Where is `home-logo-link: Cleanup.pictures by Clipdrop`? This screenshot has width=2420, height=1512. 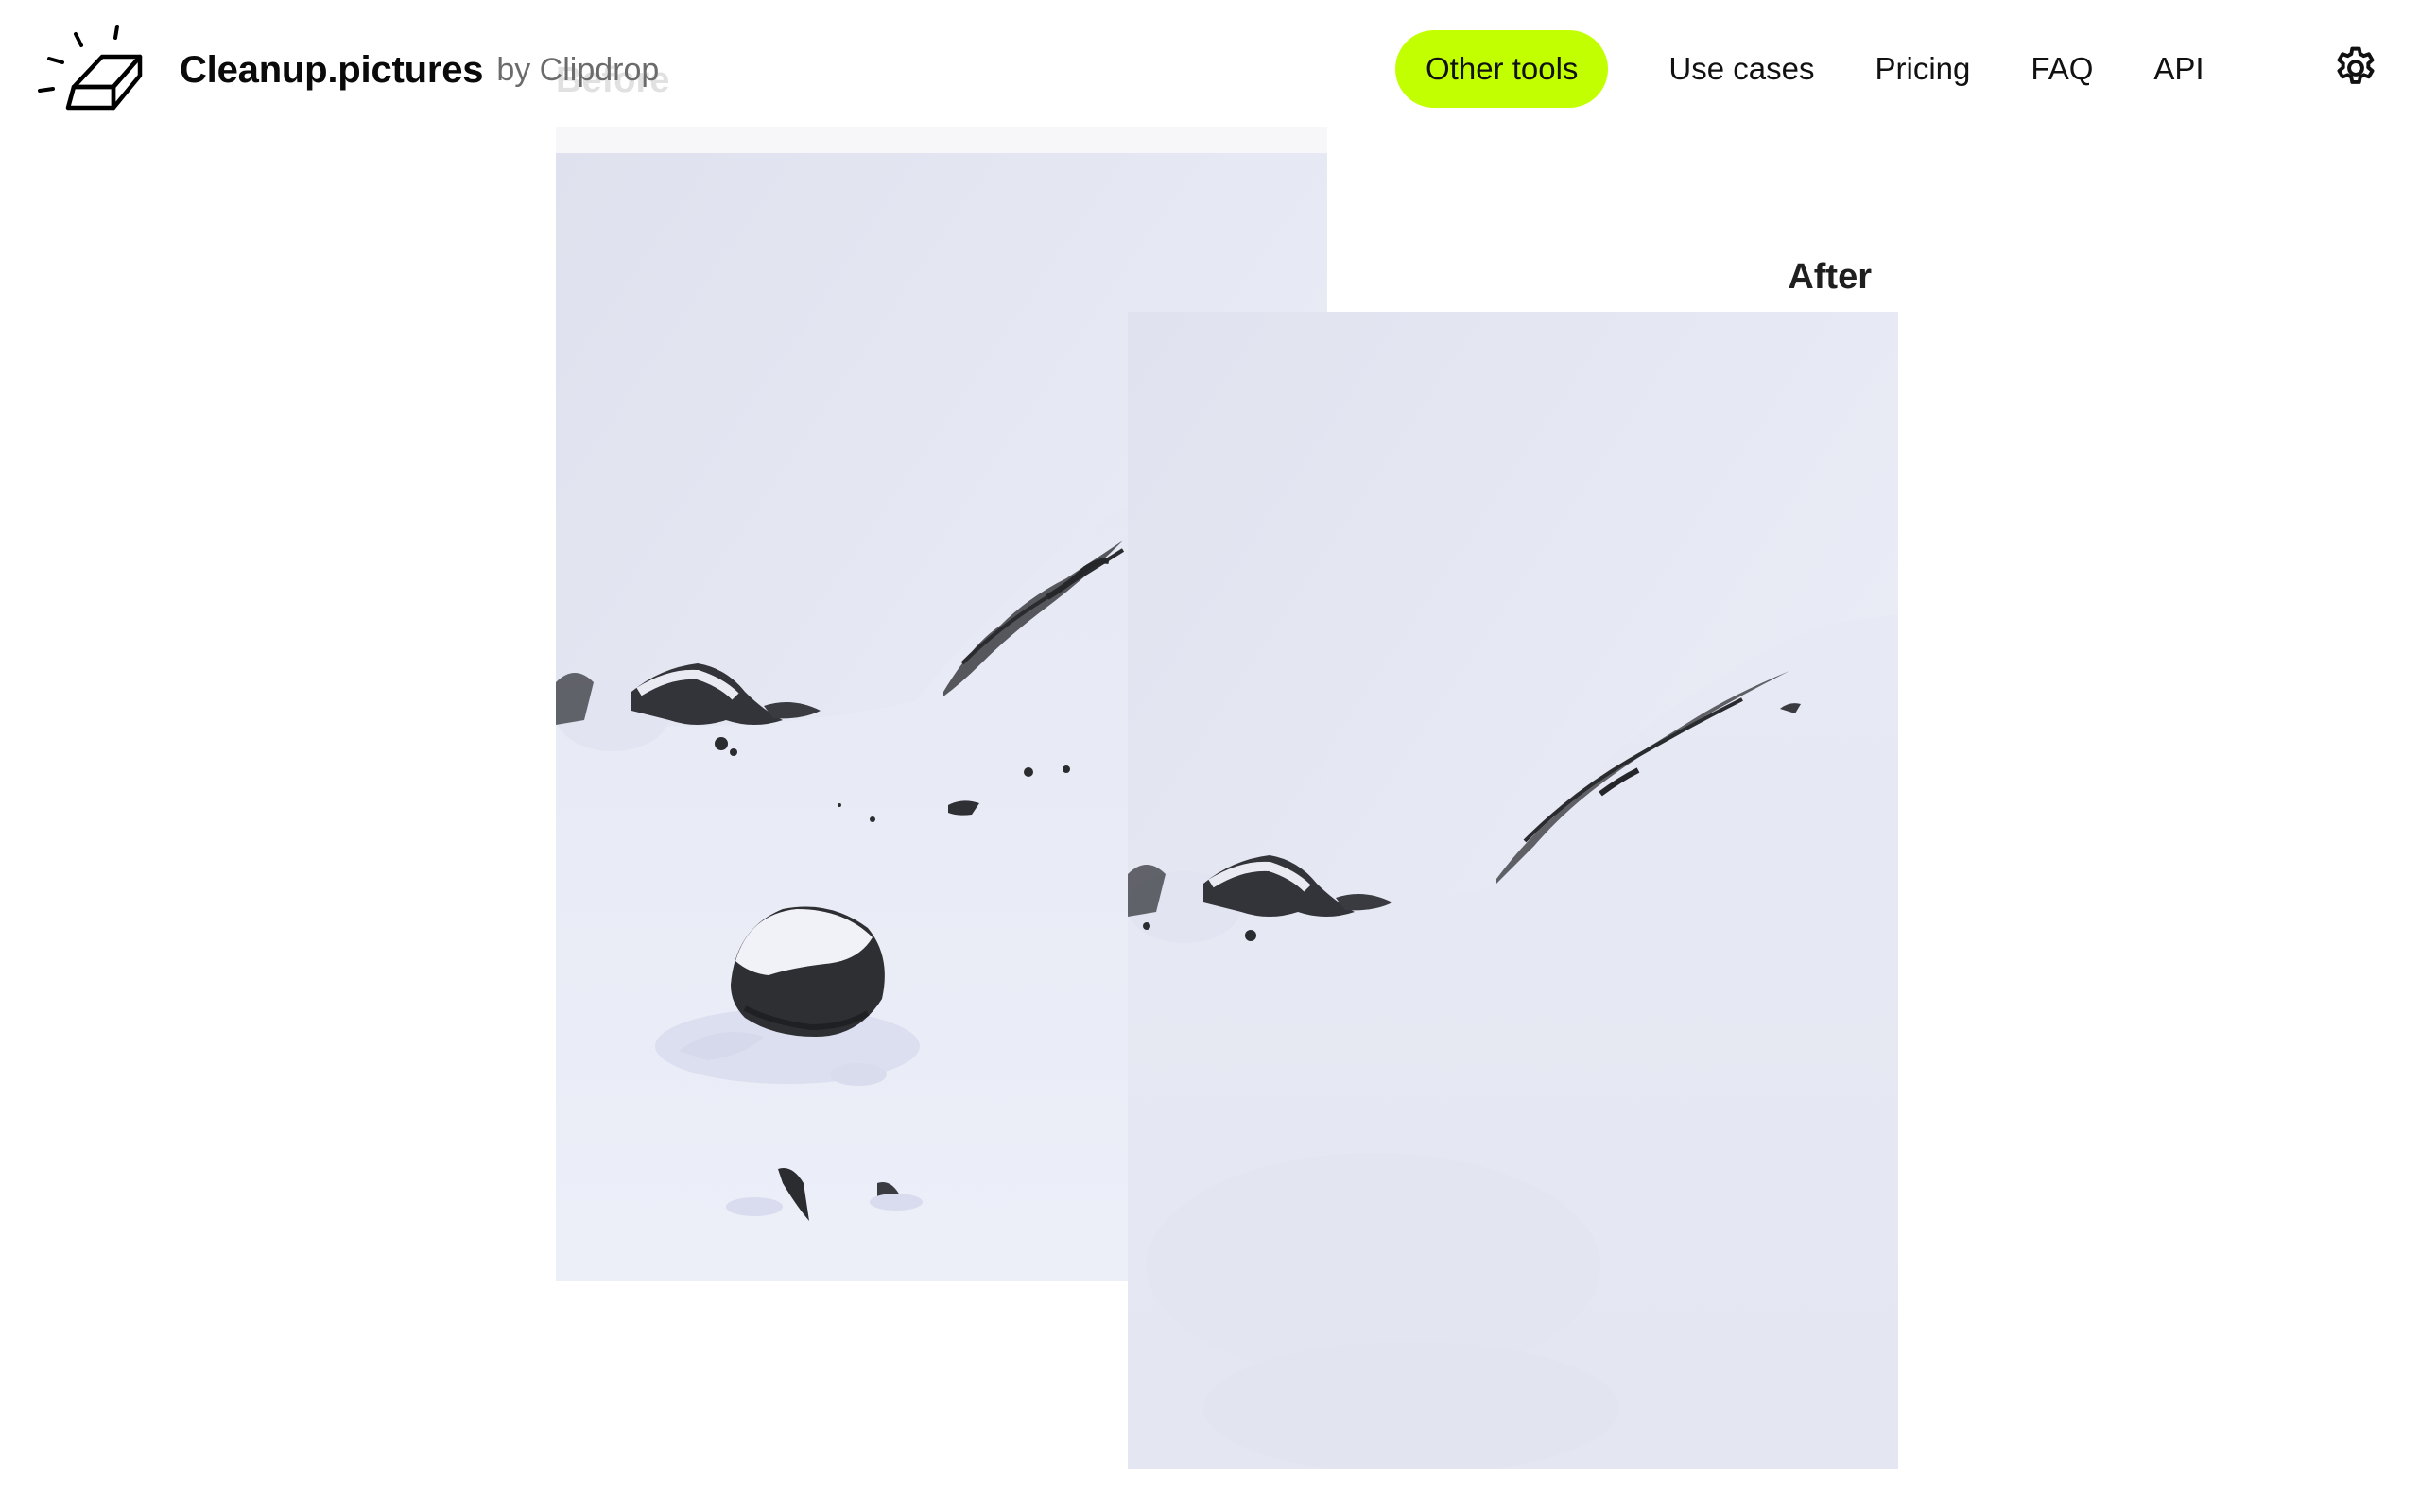
home-logo-link: Cleanup.pictures by Clipdrop is located at coordinates (346, 70).